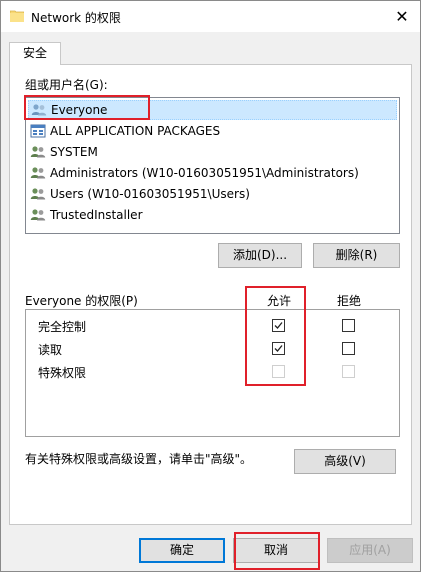 The image size is (421, 572). What do you see at coordinates (212, 152) in the screenshot?
I see `list-item-system: SYSTEM` at bounding box center [212, 152].